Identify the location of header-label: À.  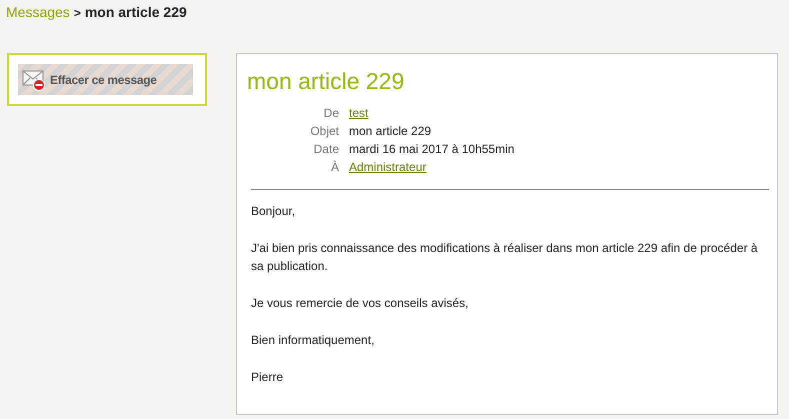
(334, 167).